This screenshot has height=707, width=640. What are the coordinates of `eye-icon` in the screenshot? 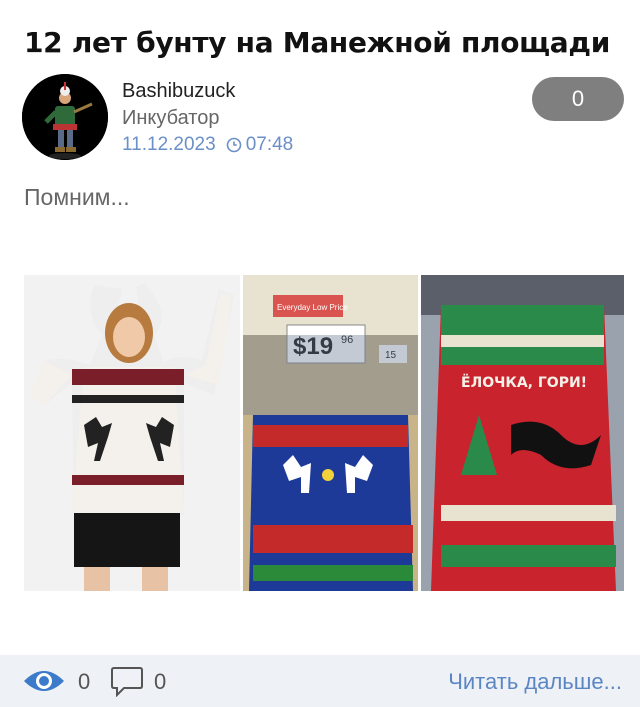 It's located at (44, 681).